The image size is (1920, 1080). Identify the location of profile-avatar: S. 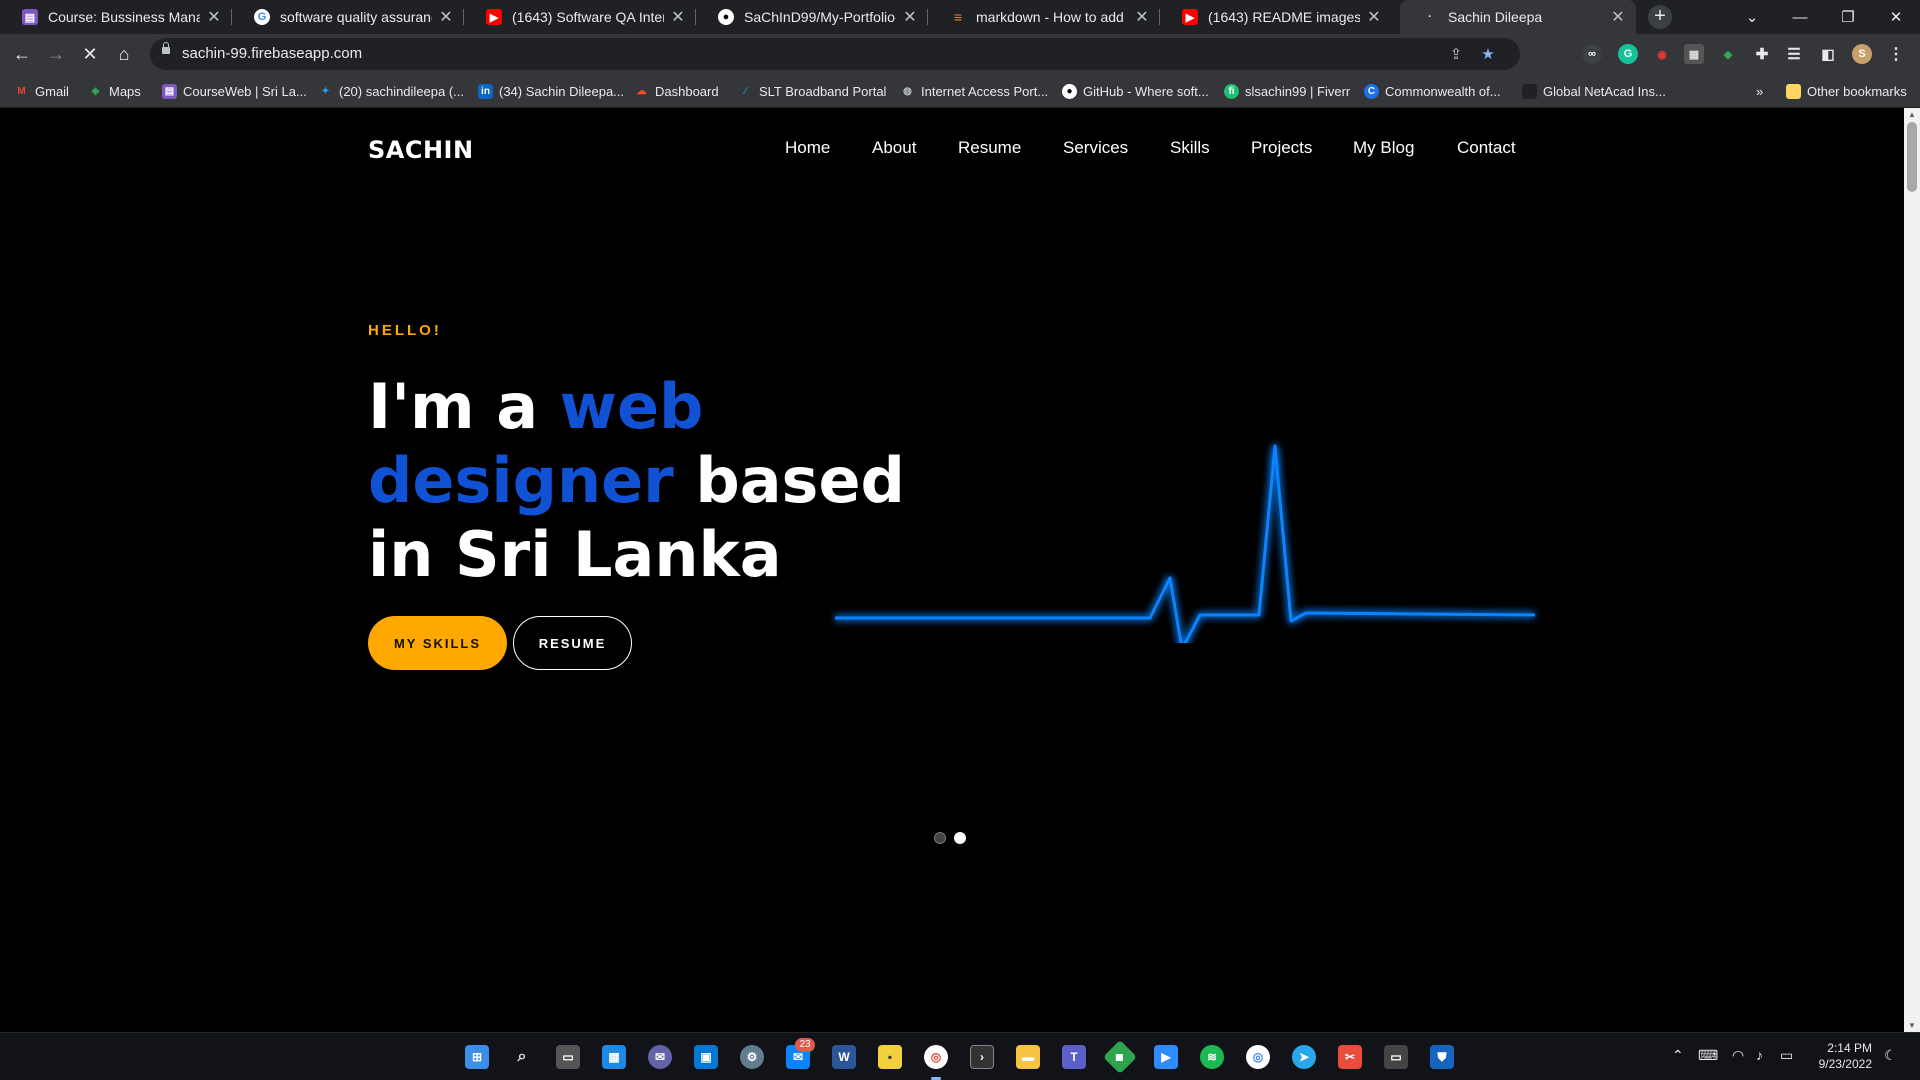
(1862, 54).